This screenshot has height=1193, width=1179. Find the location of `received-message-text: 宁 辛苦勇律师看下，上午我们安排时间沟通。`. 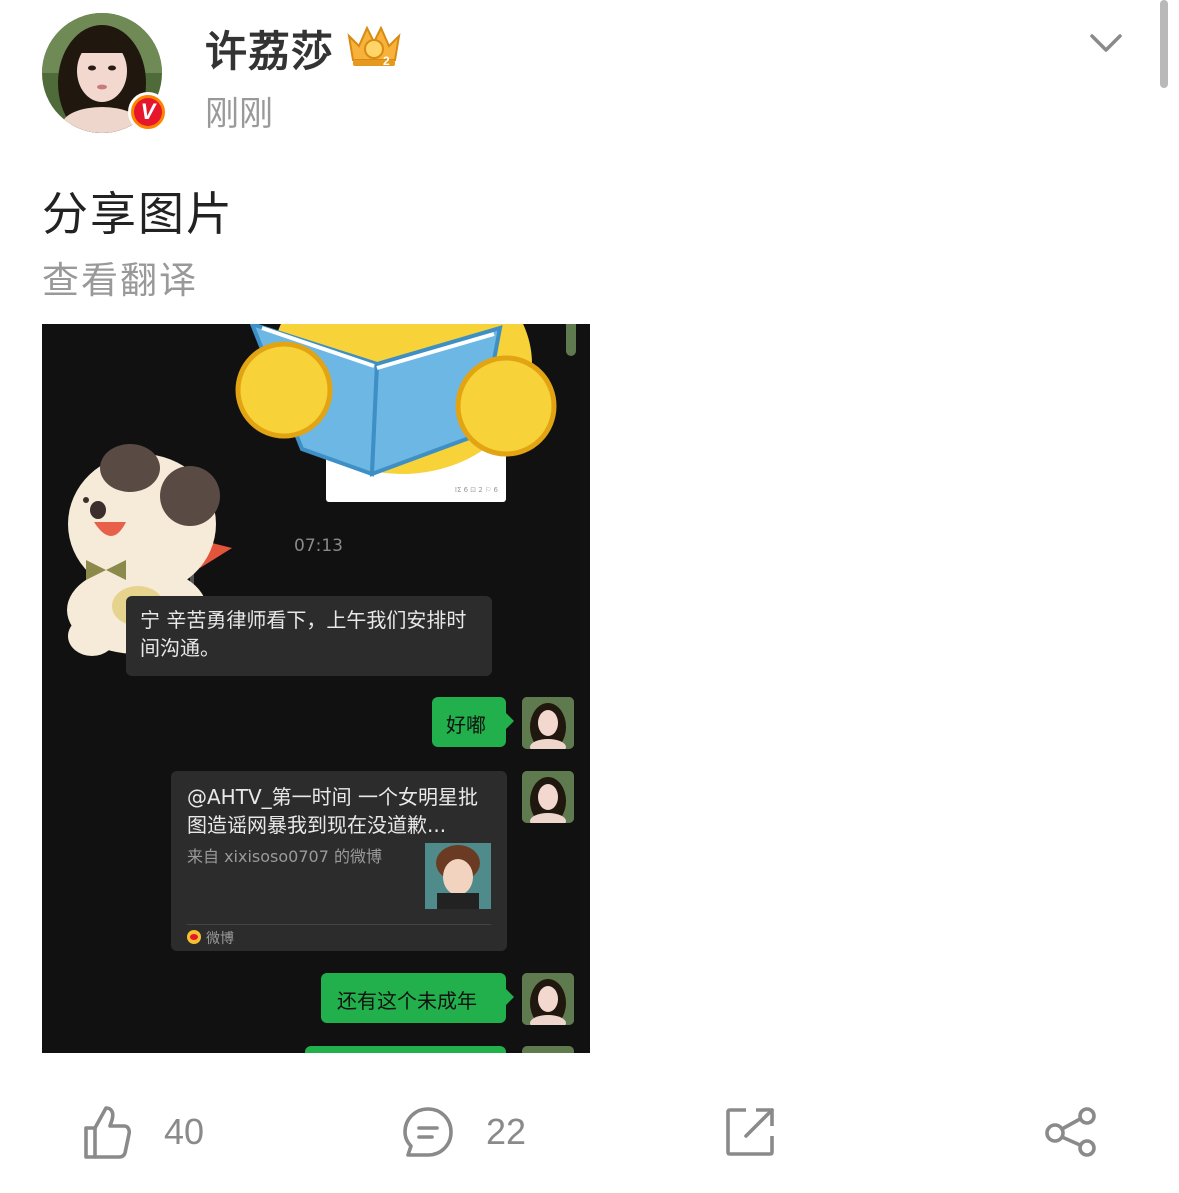

received-message-text: 宁 辛苦勇律师看下，上午我们安排时间沟通。 is located at coordinates (303, 634).